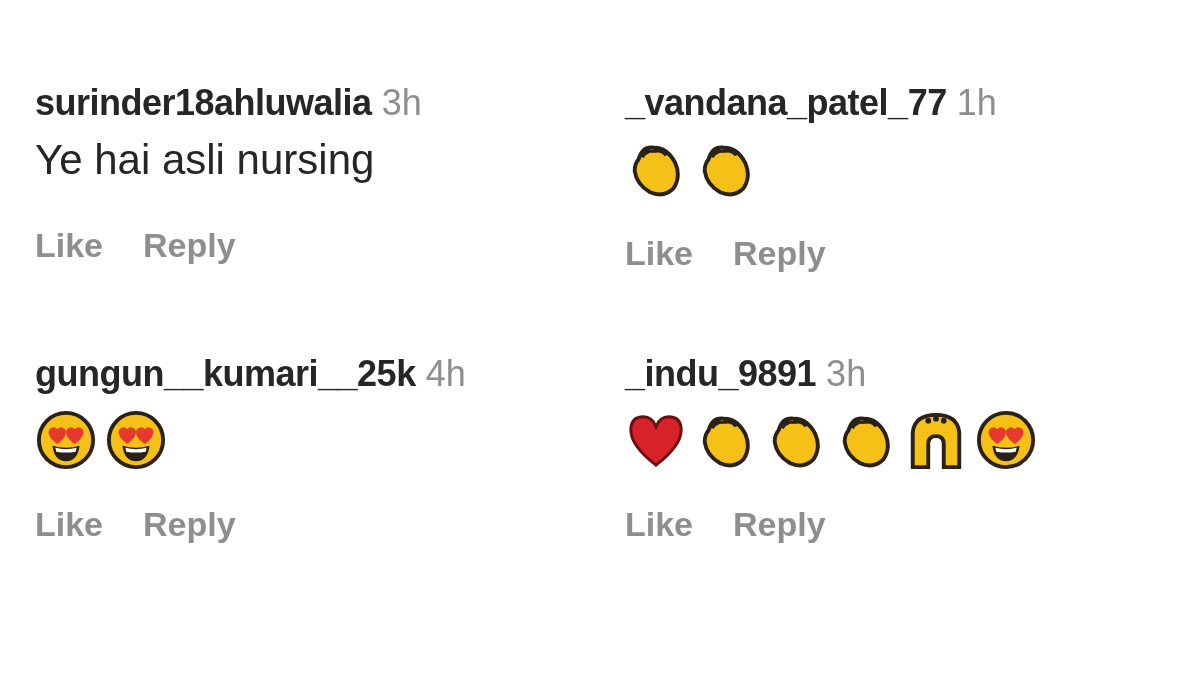 The image size is (1200, 700). What do you see at coordinates (786, 103) in the screenshot?
I see `username: _vandana_patel_77` at bounding box center [786, 103].